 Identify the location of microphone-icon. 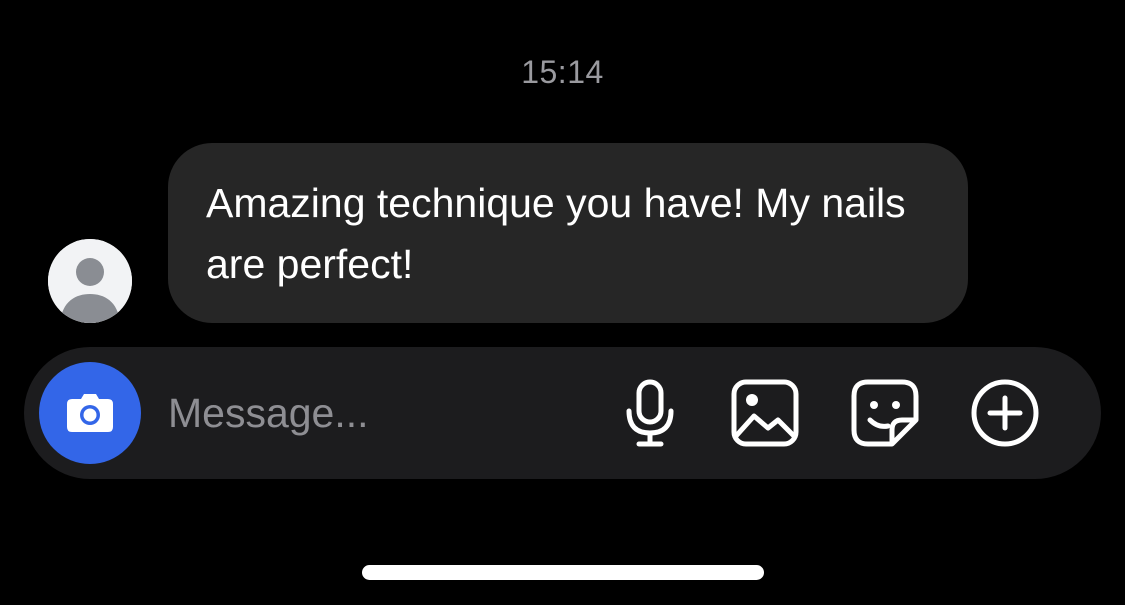
(650, 413).